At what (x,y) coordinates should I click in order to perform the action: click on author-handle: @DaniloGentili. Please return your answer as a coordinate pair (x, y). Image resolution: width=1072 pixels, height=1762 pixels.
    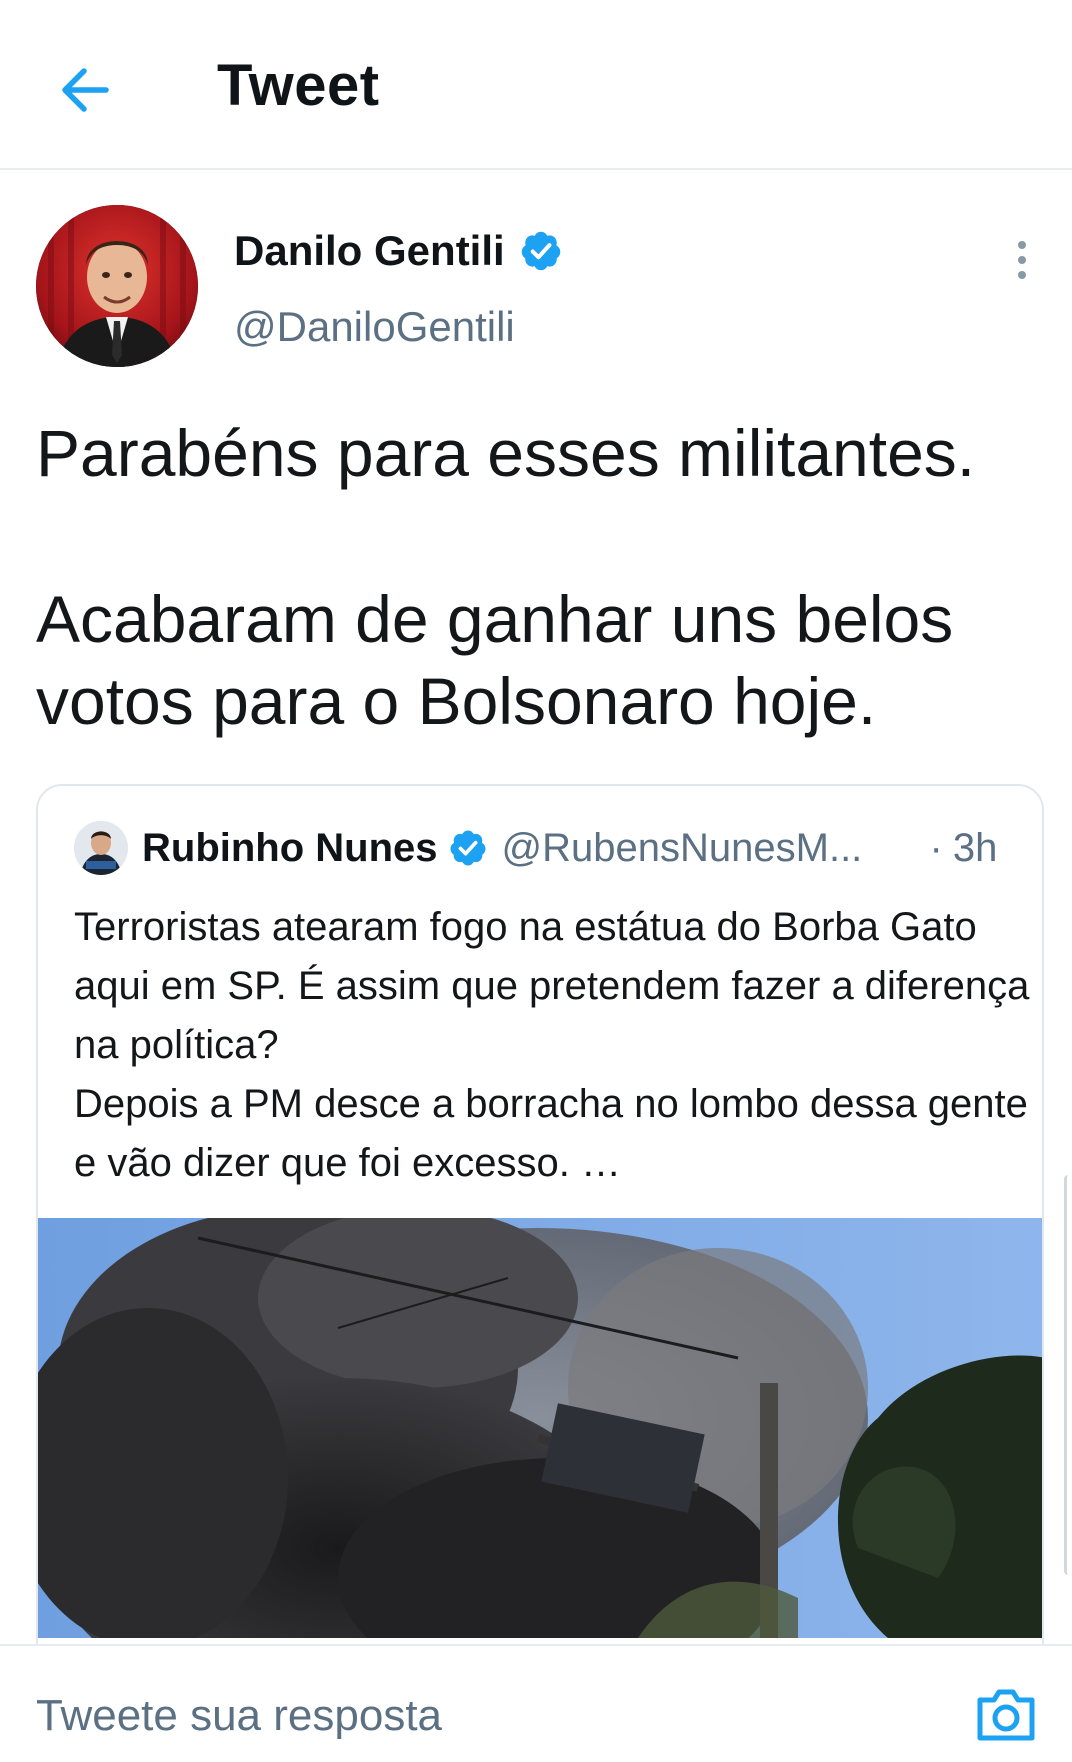
    Looking at the image, I should click on (374, 327).